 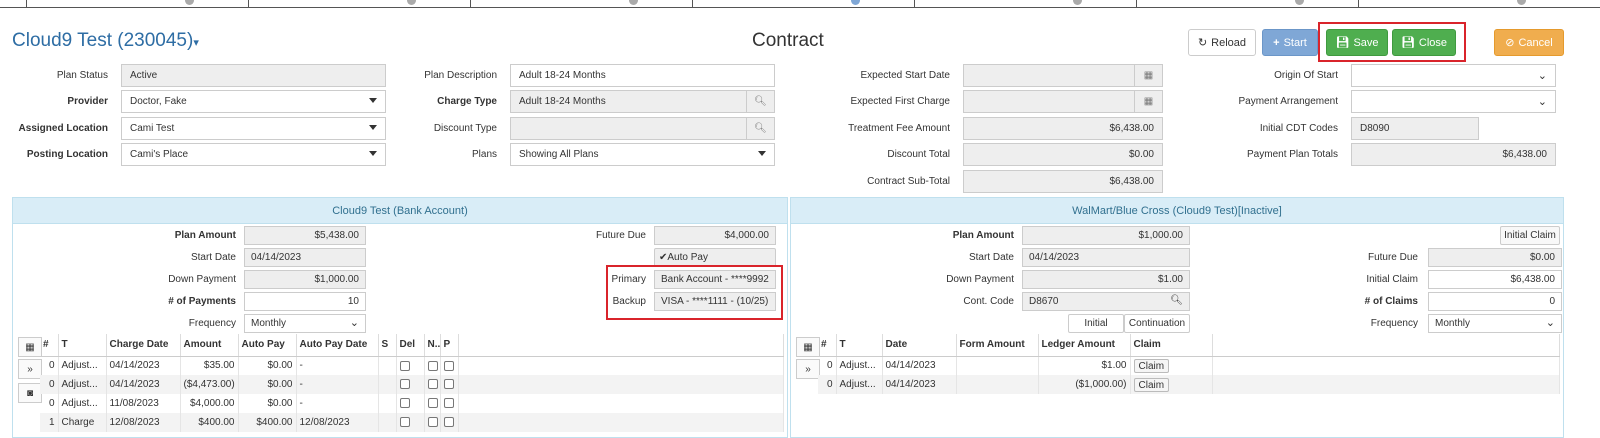 I want to click on cont-code-field: D8670 🔍︎, so click(x=1106, y=301).